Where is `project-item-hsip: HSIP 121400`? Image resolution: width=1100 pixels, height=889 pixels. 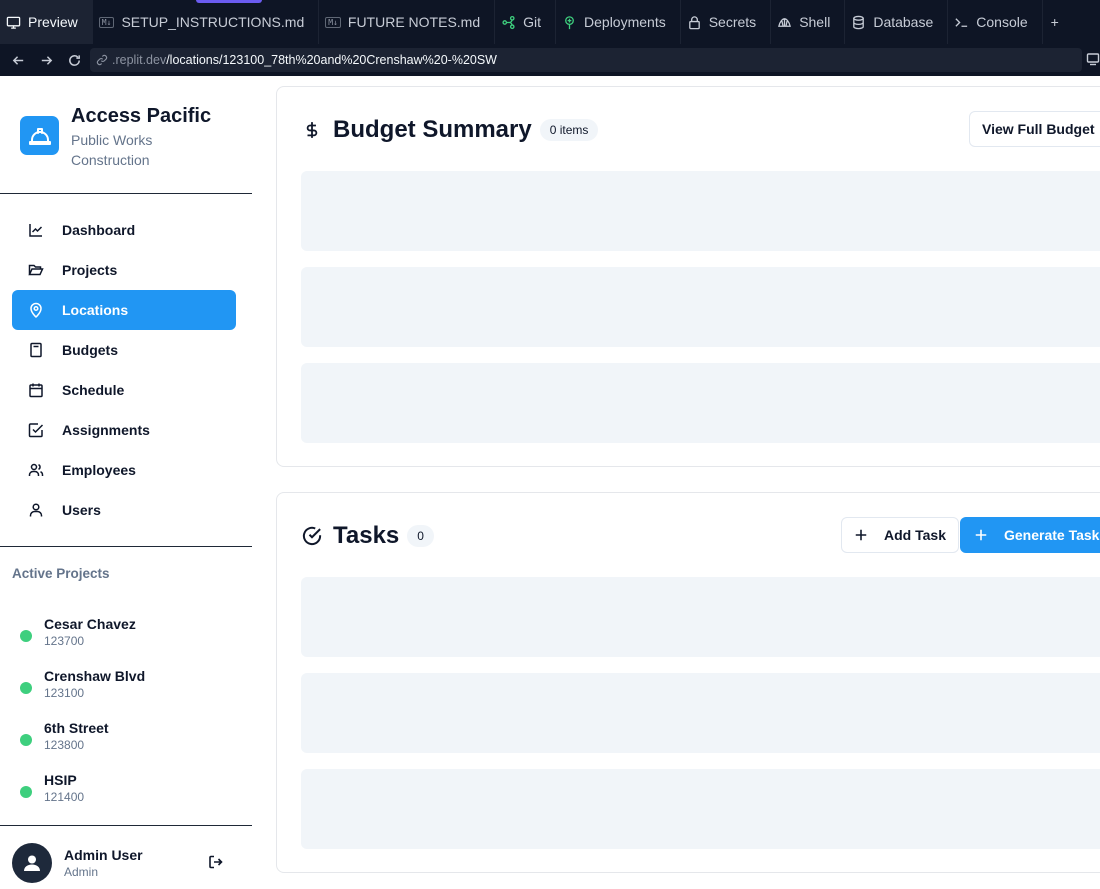
project-item-hsip: HSIP 121400 is located at coordinates (130, 788).